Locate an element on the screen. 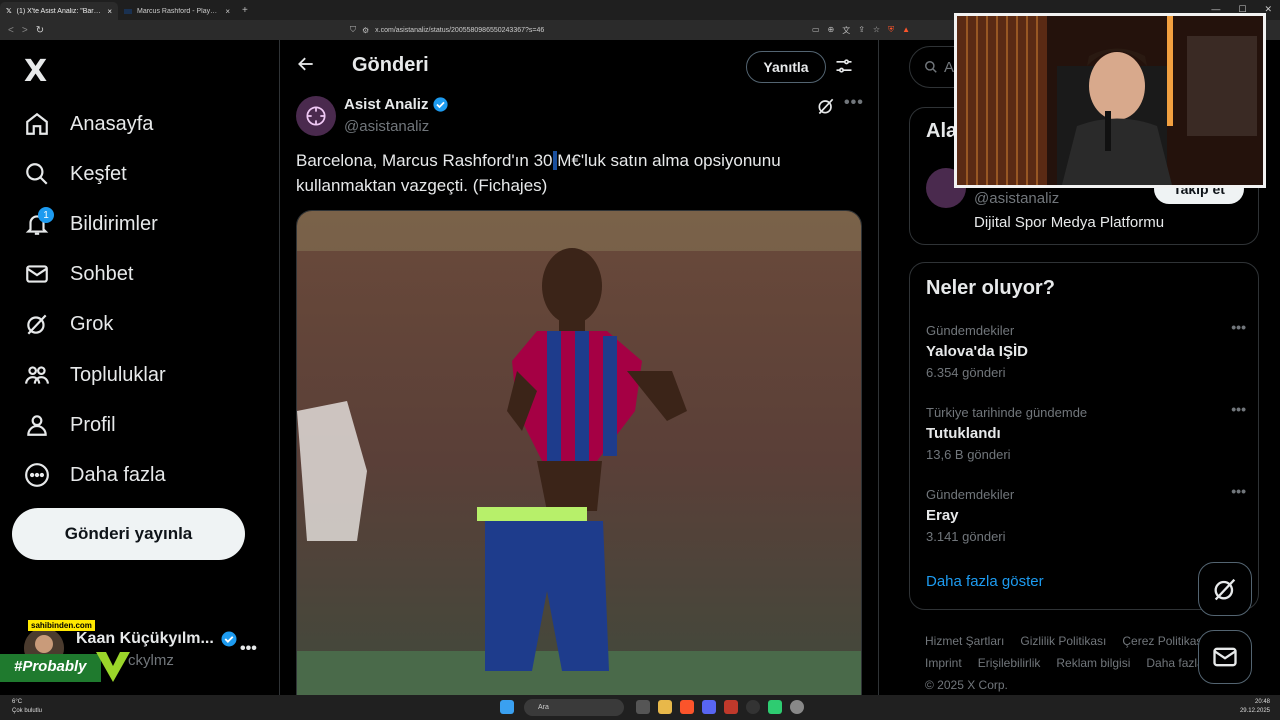  x-logo-icon: X is located at coordinates (35, 71).